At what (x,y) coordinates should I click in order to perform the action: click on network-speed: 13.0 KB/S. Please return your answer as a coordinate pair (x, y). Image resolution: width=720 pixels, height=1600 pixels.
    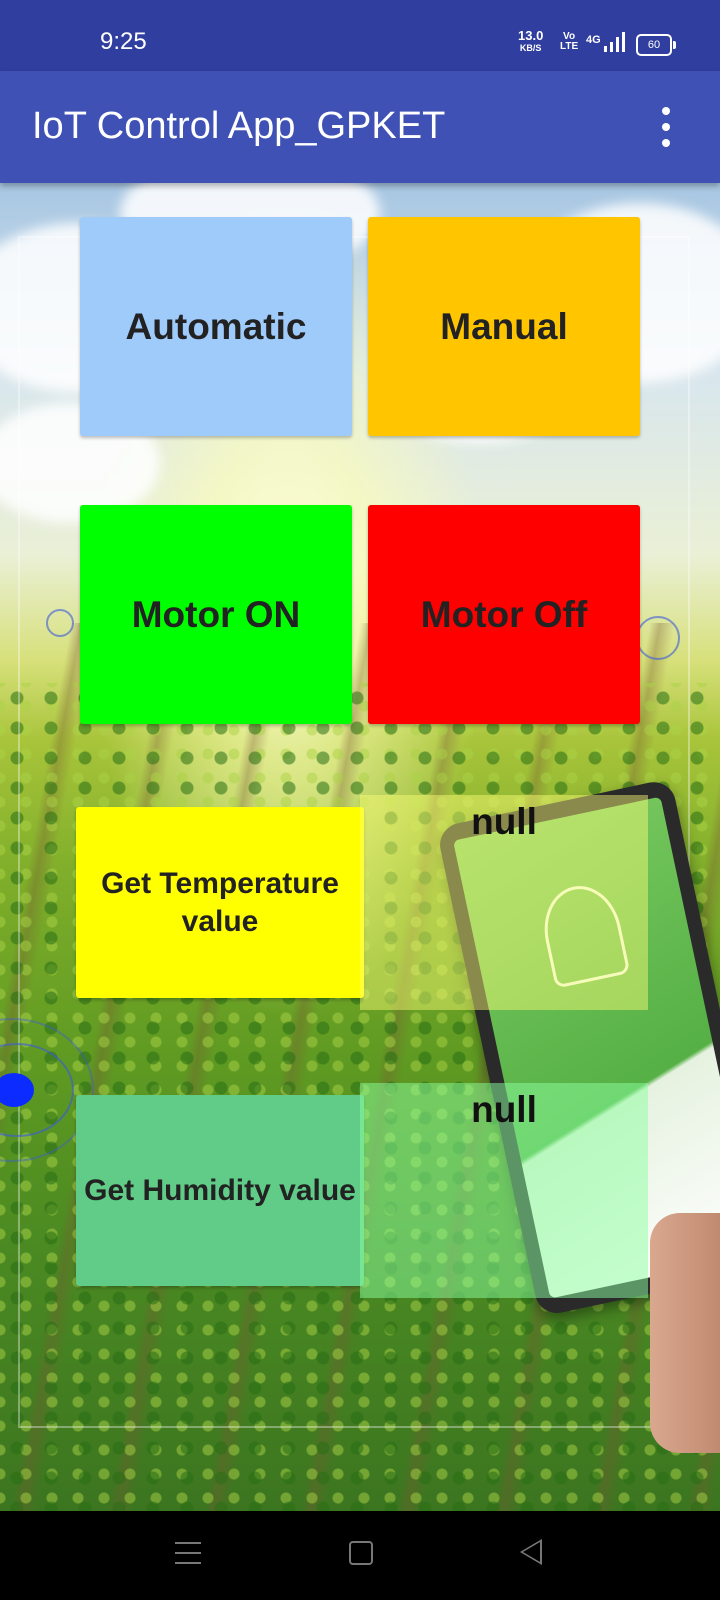
    Looking at the image, I should click on (531, 41).